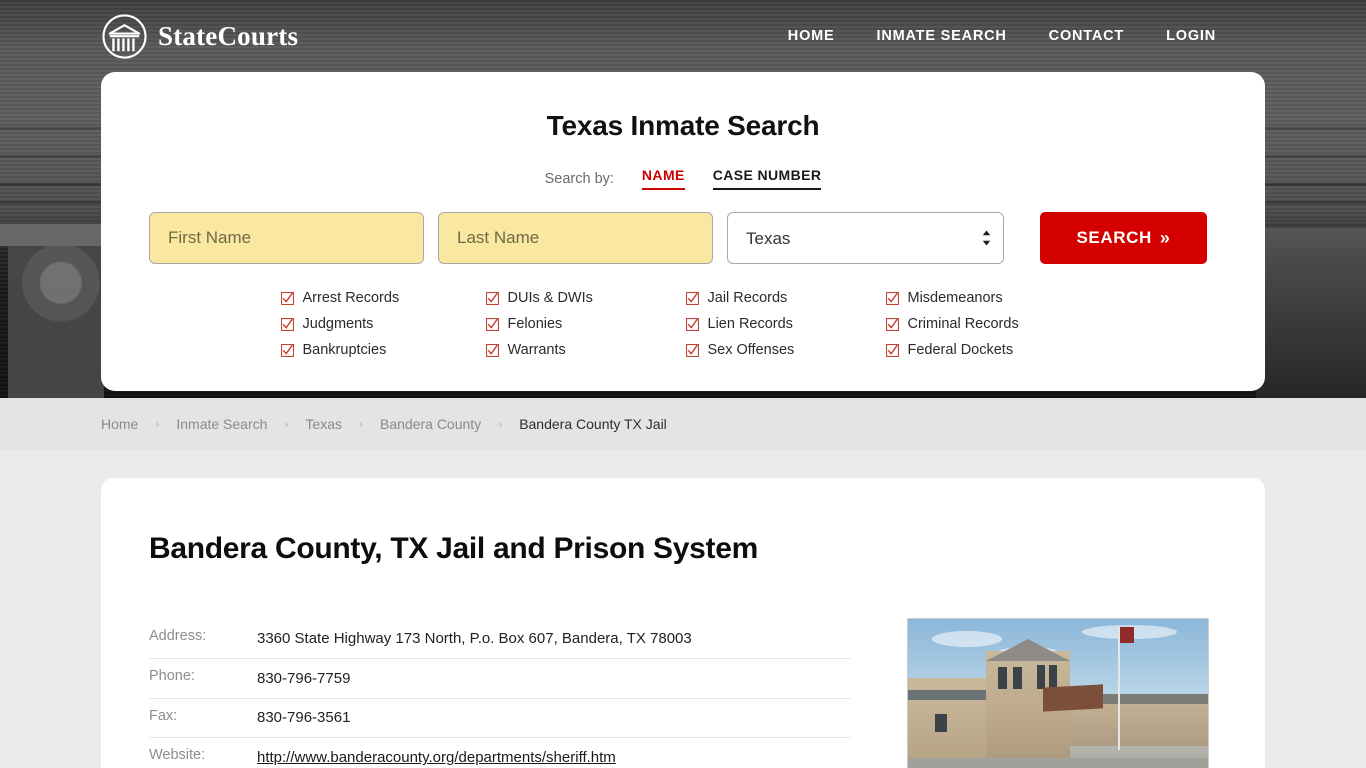 The image size is (1366, 768). What do you see at coordinates (178, 636) in the screenshot?
I see `detail-label-address: Address:` at bounding box center [178, 636].